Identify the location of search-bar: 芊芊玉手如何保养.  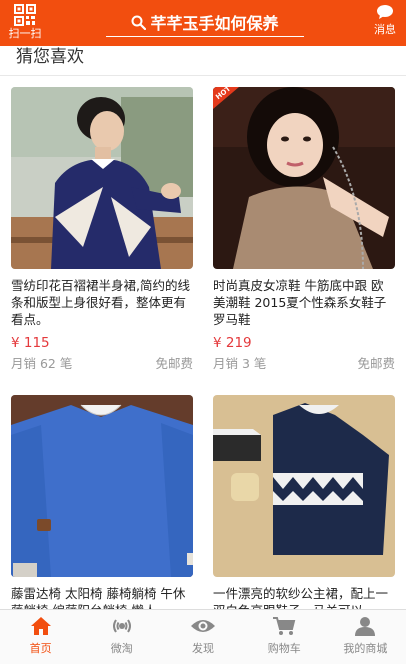
(205, 22).